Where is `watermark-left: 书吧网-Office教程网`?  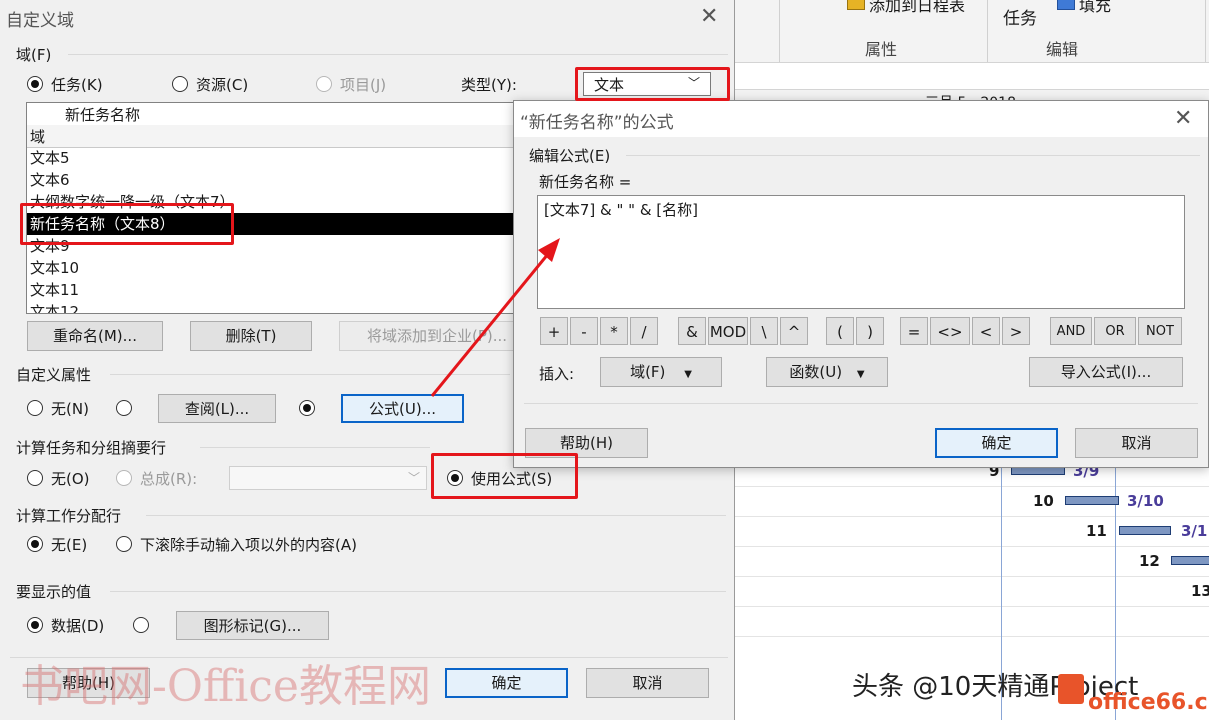 watermark-left: 书吧网-Office教程网 is located at coordinates (225, 686).